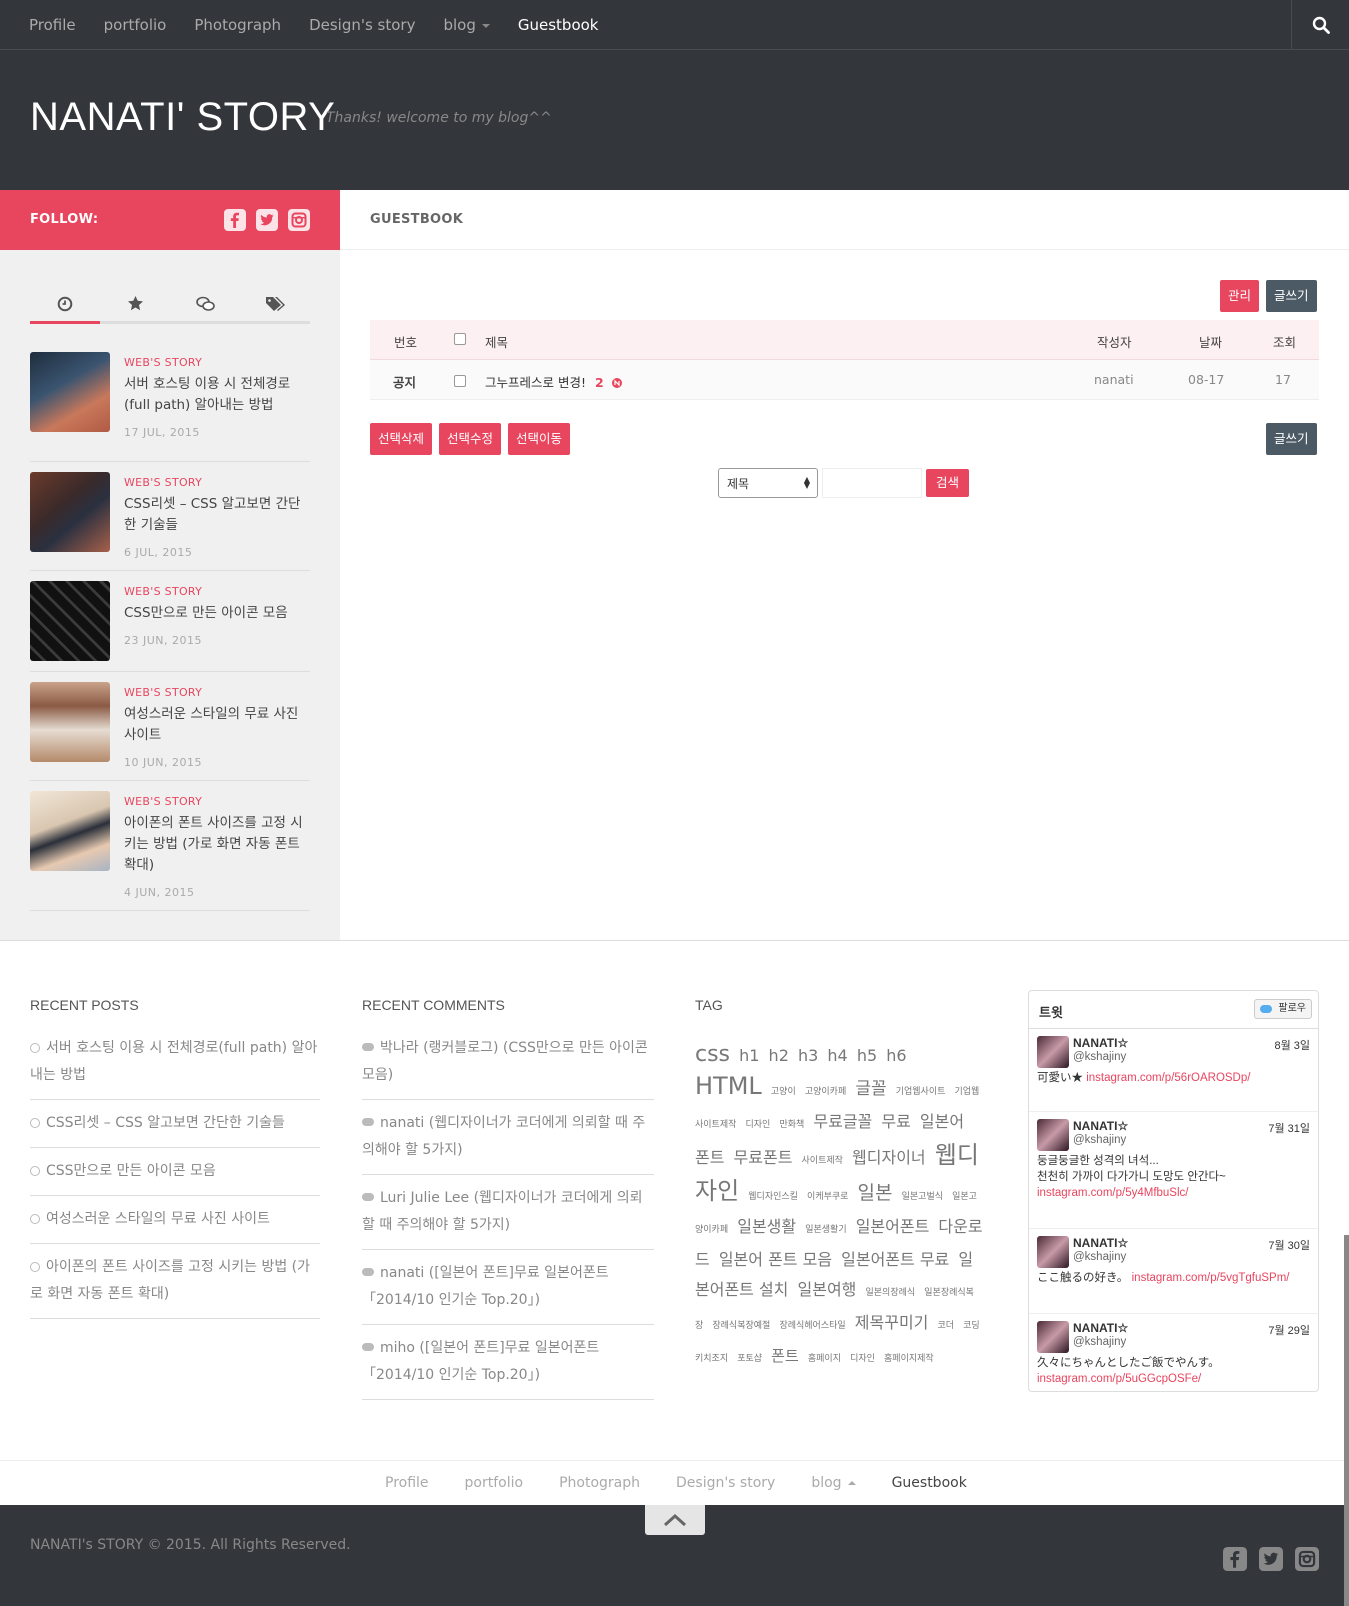  What do you see at coordinates (1289, 1128) in the screenshot?
I see `tweet-date: 7월 31일` at bounding box center [1289, 1128].